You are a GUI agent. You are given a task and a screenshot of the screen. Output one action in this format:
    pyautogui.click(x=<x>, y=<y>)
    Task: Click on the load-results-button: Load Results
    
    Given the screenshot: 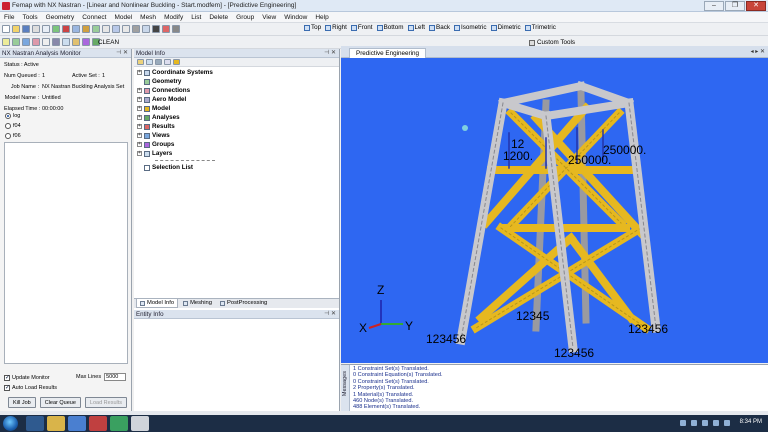 What is the action you would take?
    pyautogui.click(x=106, y=402)
    